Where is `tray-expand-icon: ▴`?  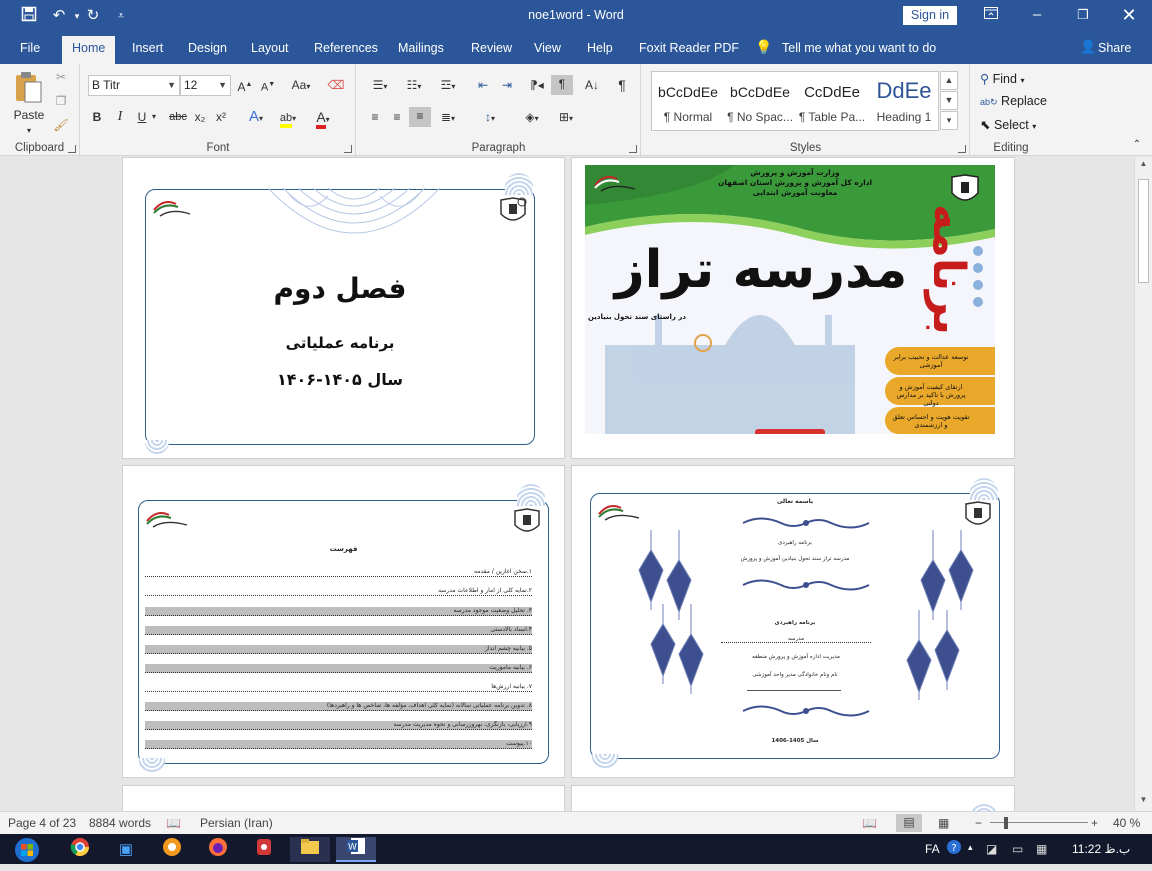 tray-expand-icon: ▴ is located at coordinates (970, 847).